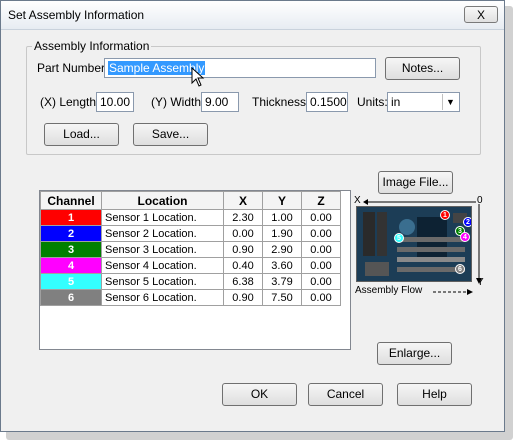 The image size is (513, 440). What do you see at coordinates (71, 281) in the screenshot?
I see `channel-cell: 5` at bounding box center [71, 281].